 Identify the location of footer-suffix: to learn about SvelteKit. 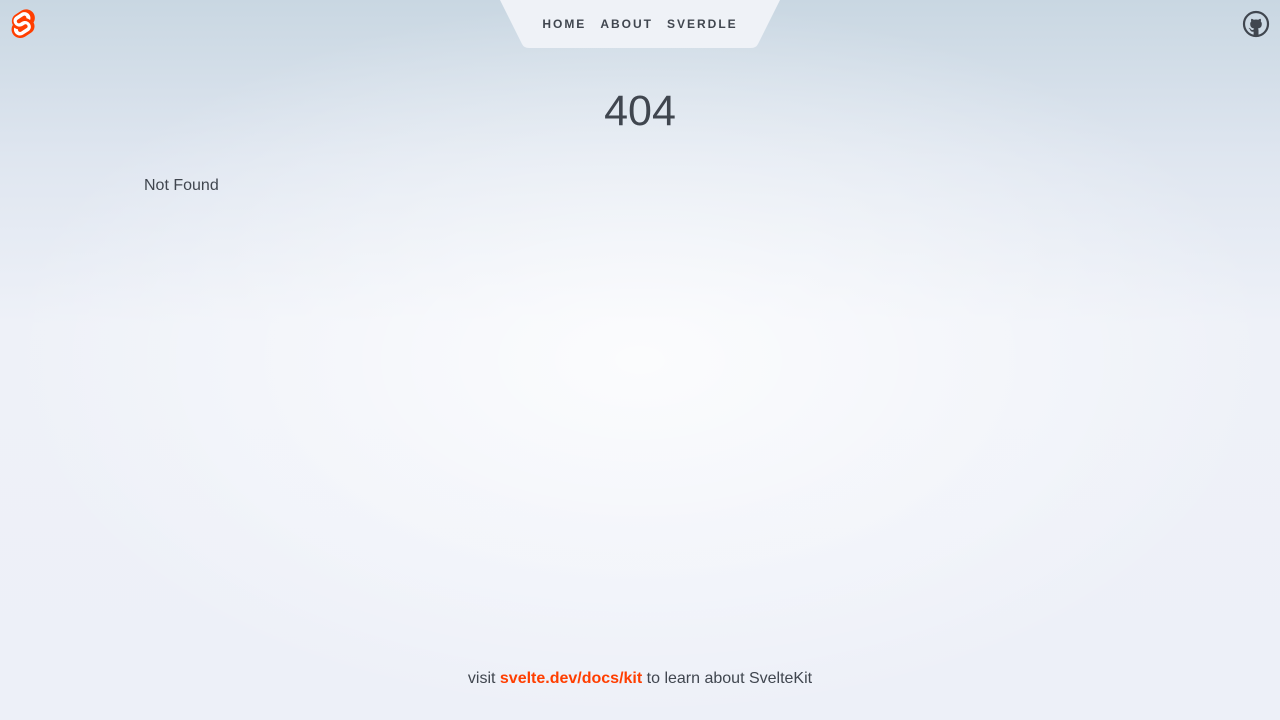
(729, 678).